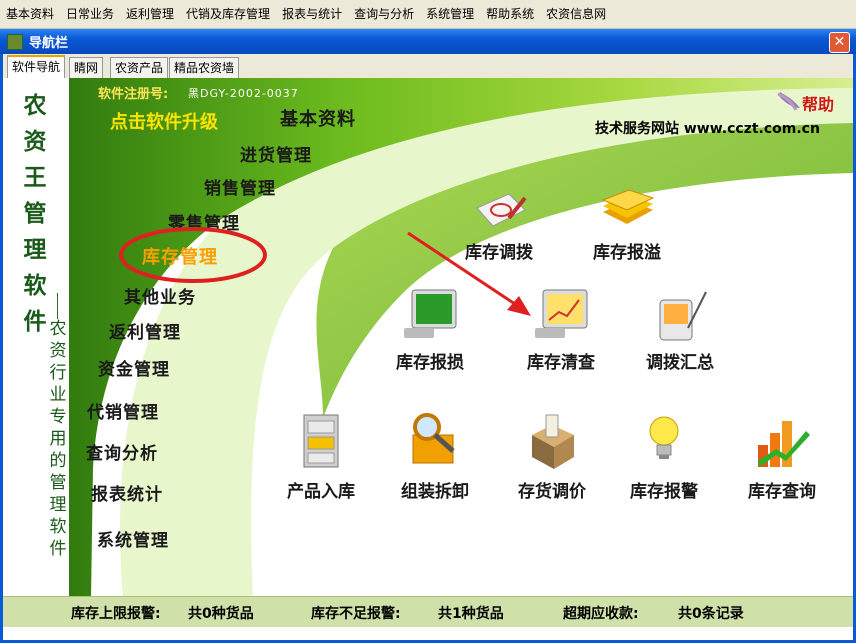  What do you see at coordinates (430, 313) in the screenshot?
I see `monitor-icon` at bounding box center [430, 313].